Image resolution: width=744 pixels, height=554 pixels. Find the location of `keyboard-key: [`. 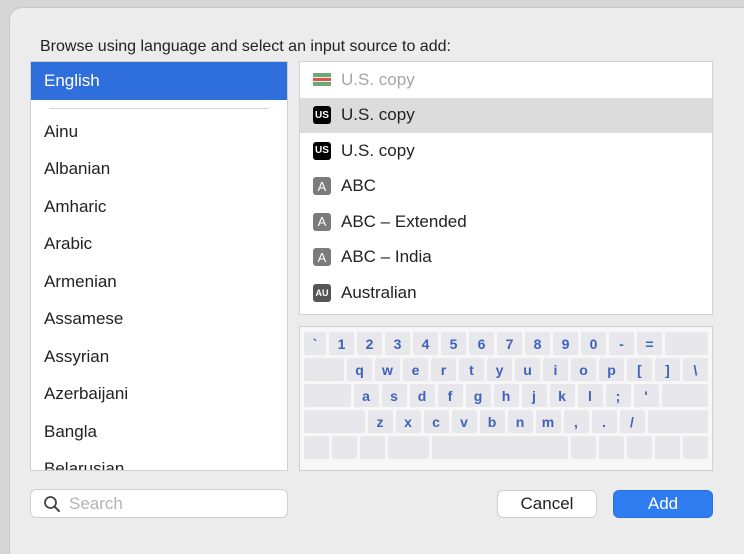

keyboard-key: [ is located at coordinates (639, 369).